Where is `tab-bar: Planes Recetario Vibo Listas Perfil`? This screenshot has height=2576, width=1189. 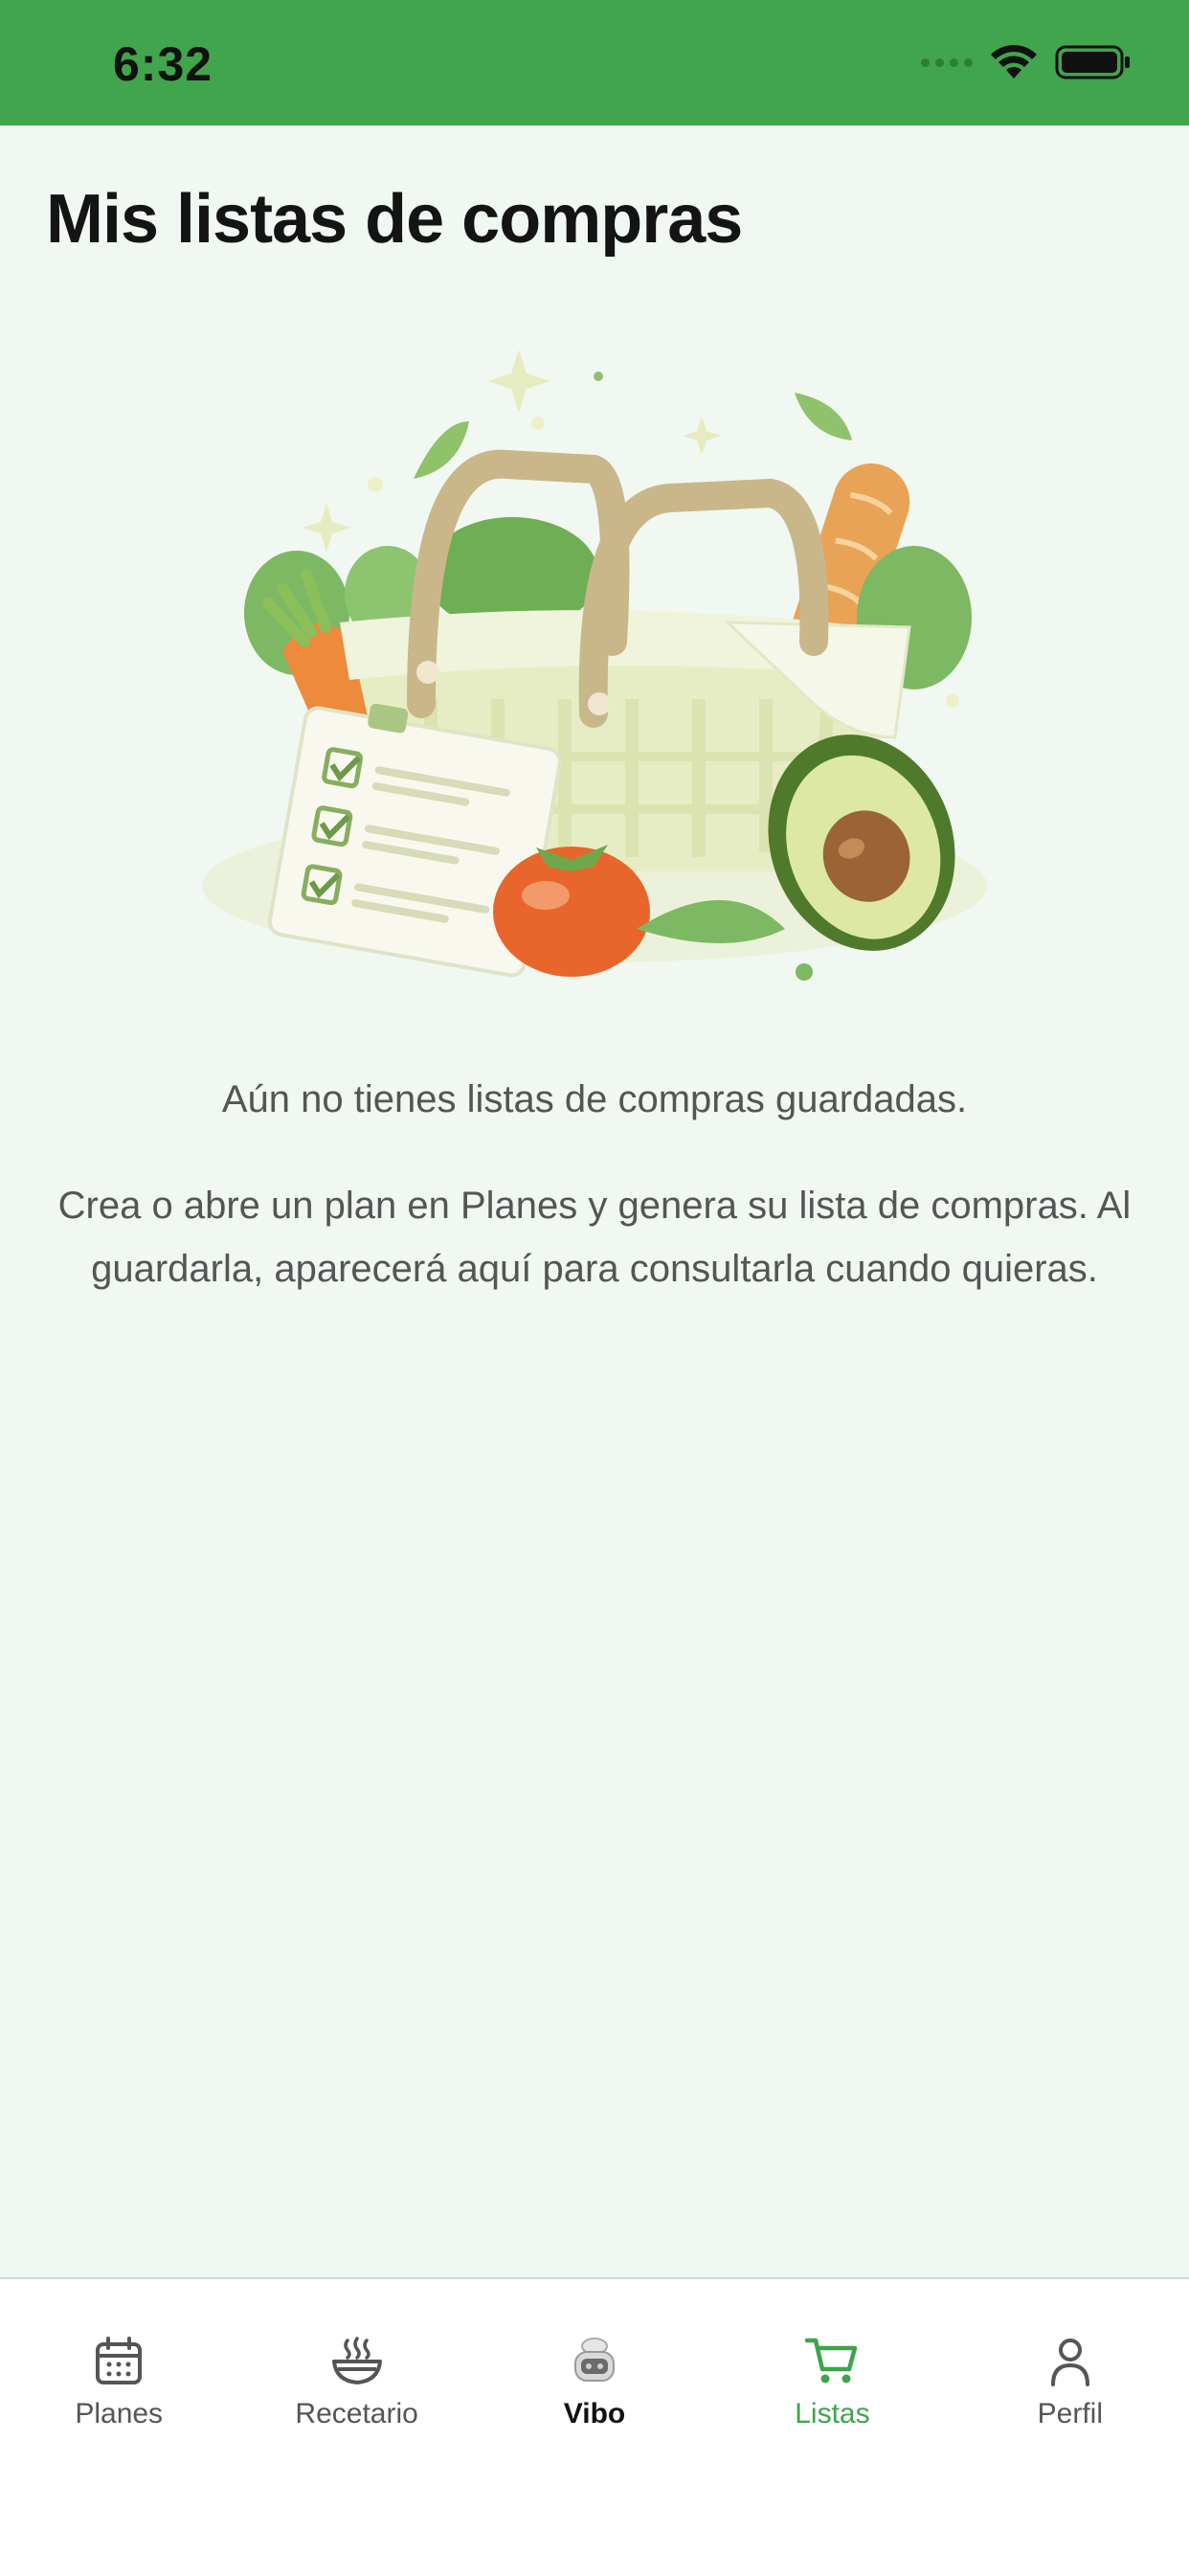
tab-bar: Planes Recetario Vibo Listas Perfil is located at coordinates (594, 2426).